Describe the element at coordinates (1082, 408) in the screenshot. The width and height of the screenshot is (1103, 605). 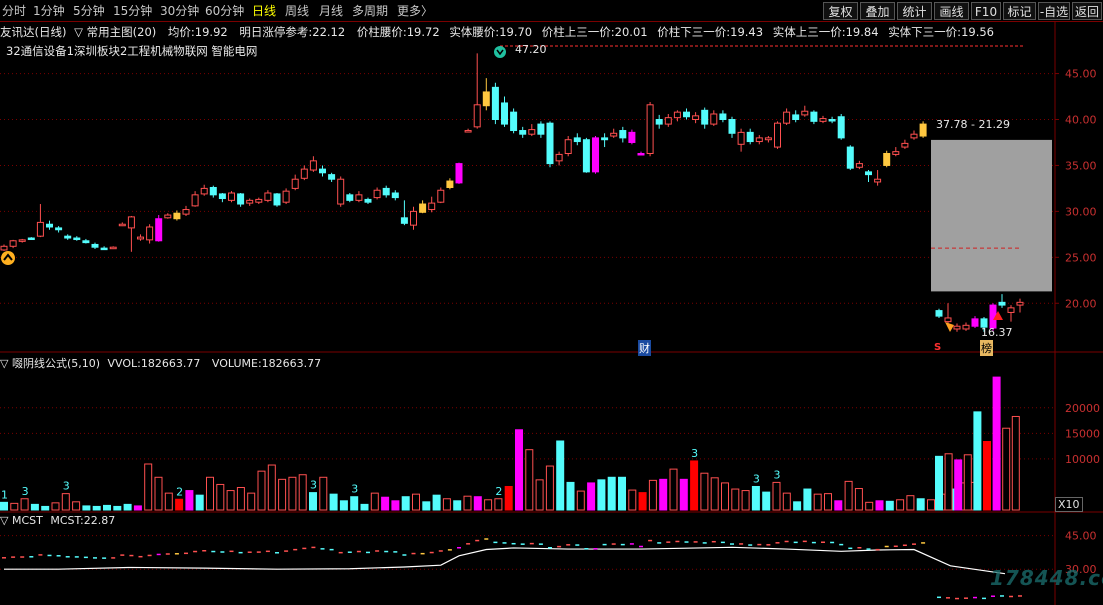
I see `vol-axis-label-2: 20000` at that location.